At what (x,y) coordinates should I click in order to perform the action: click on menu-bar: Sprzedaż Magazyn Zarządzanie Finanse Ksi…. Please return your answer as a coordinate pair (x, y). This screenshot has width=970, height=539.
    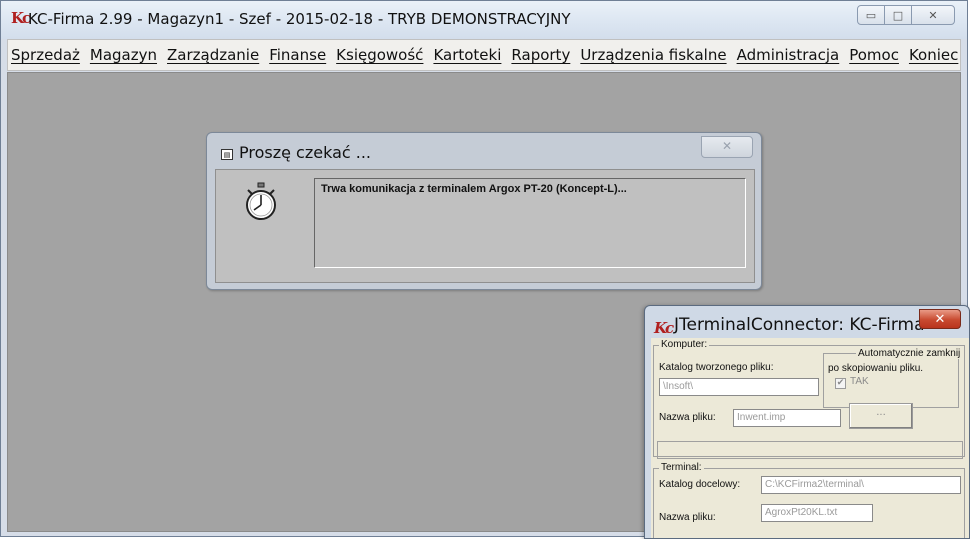
    Looking at the image, I should click on (484, 55).